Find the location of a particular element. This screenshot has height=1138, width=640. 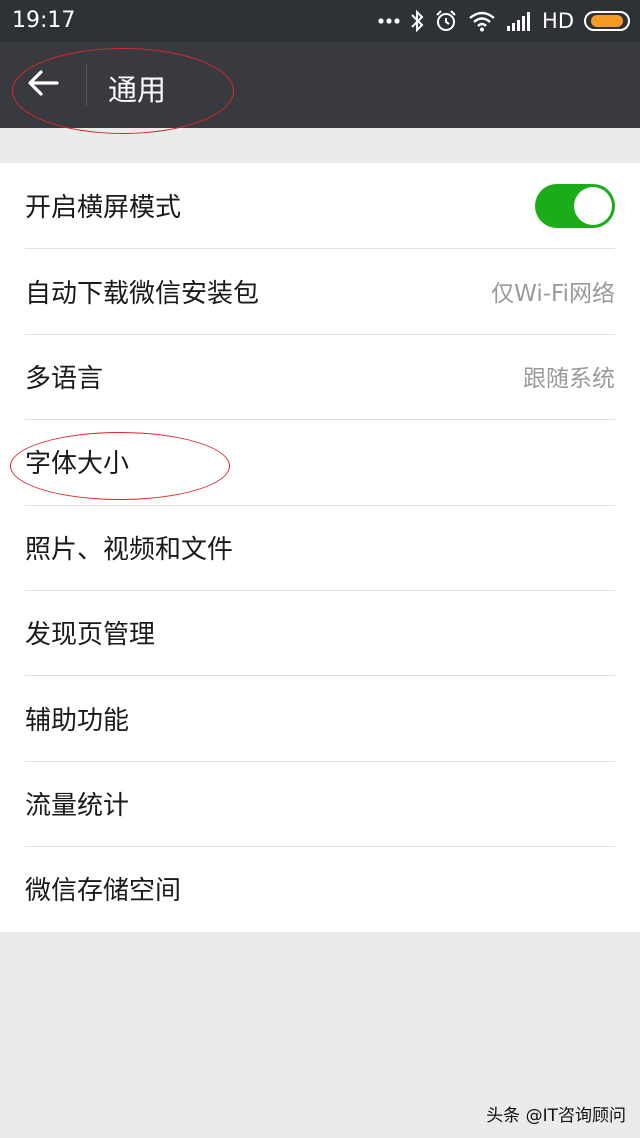

signal-icon is located at coordinates (519, 21).